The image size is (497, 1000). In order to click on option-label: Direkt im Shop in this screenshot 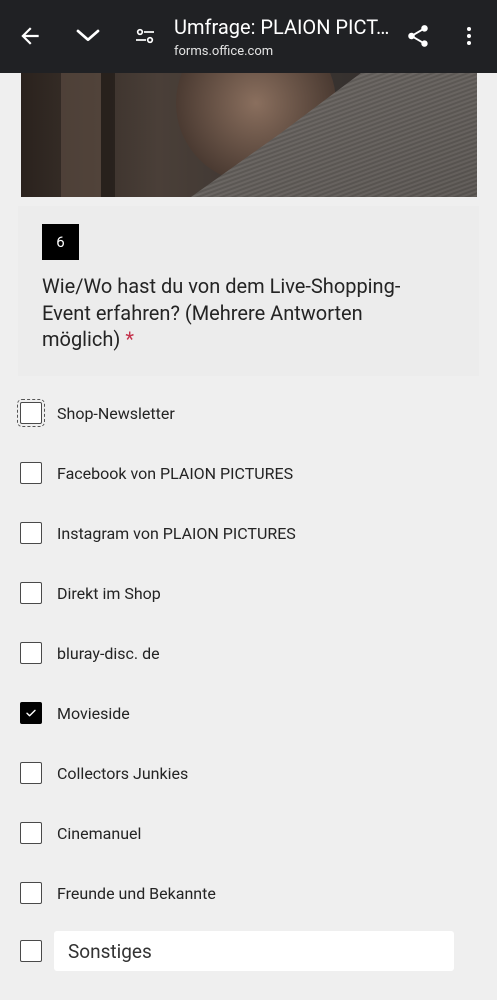, I will do `click(109, 593)`.